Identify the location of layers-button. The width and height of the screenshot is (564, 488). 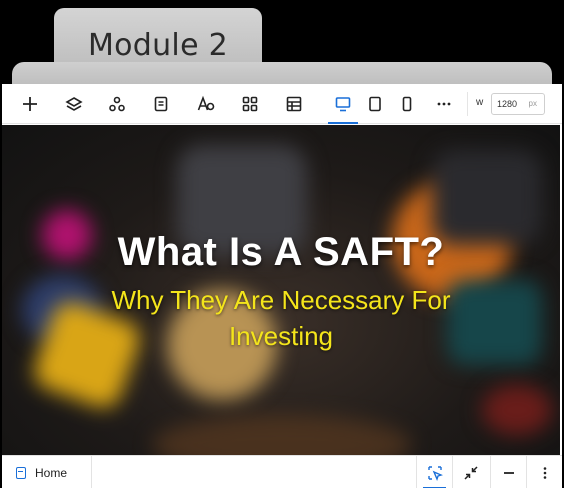
(74, 104).